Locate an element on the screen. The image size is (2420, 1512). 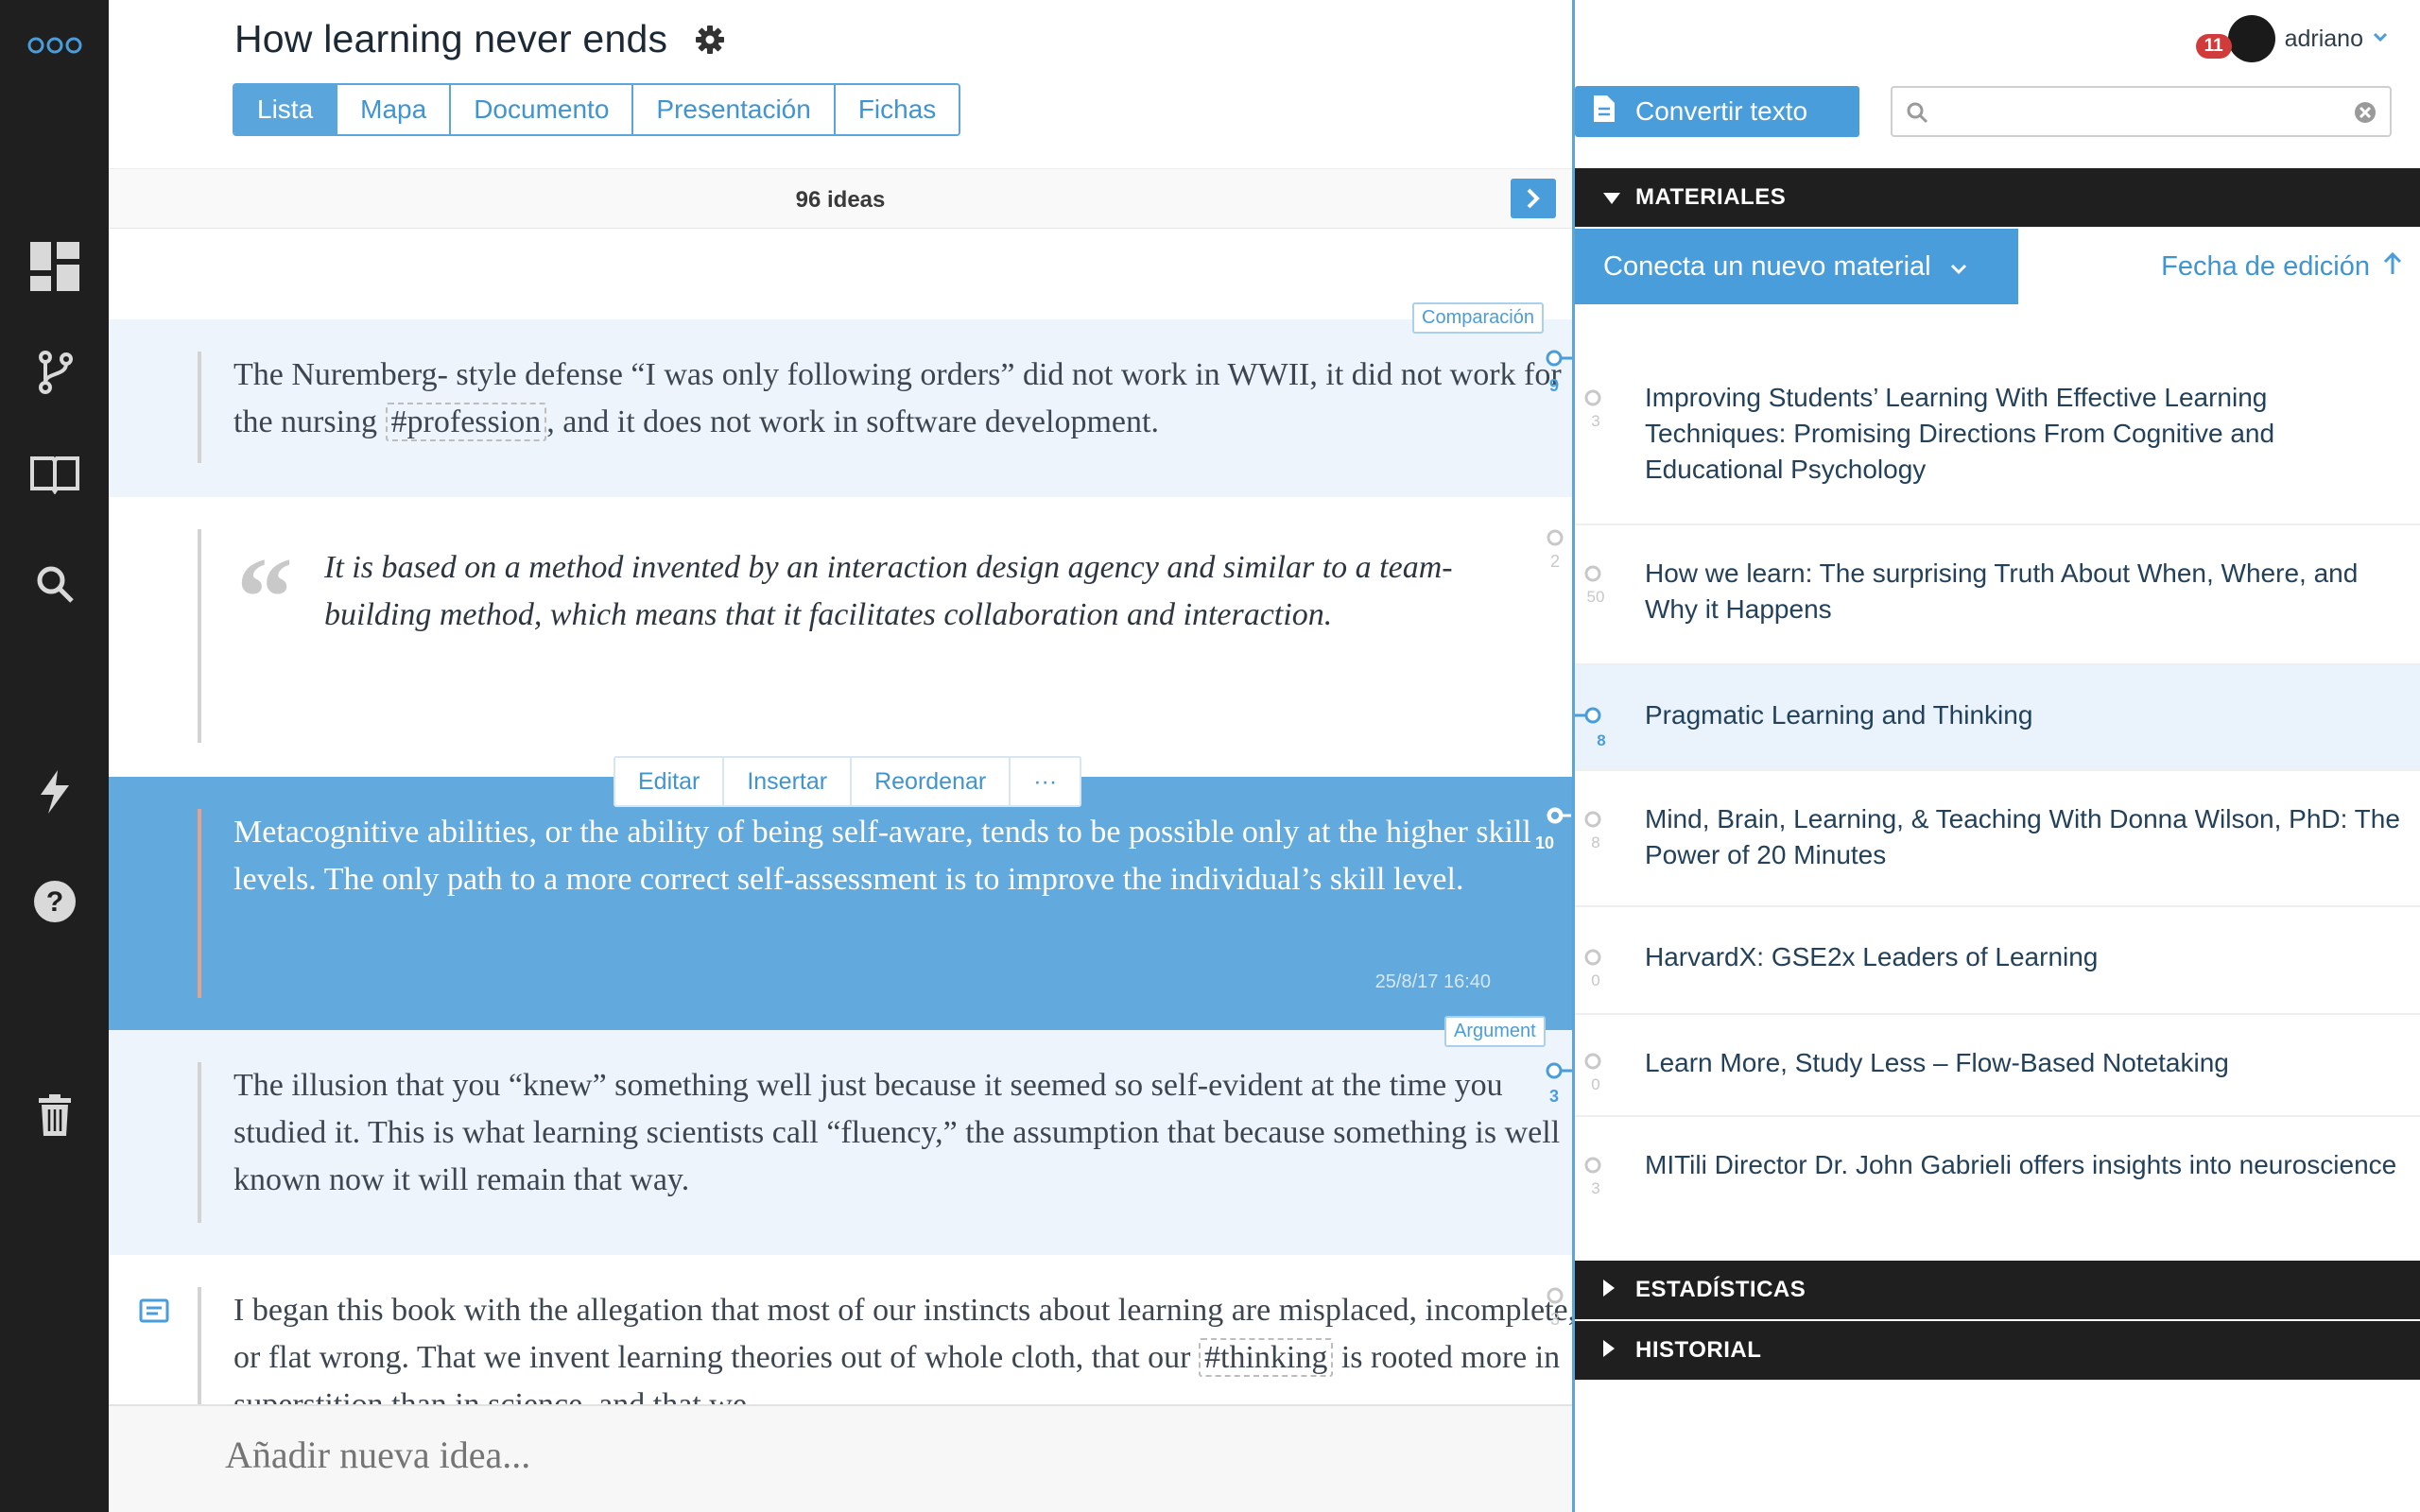
hashtag: #thinking is located at coordinates (1267, 1357).